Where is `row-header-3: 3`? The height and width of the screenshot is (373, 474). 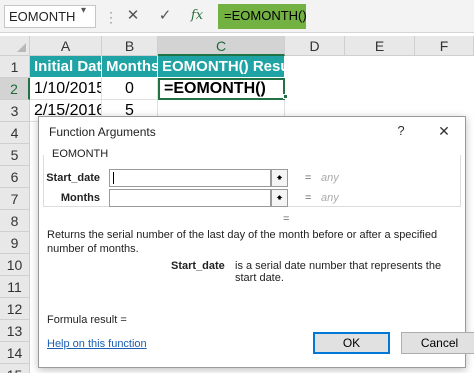 row-header-3: 3 is located at coordinates (15, 111).